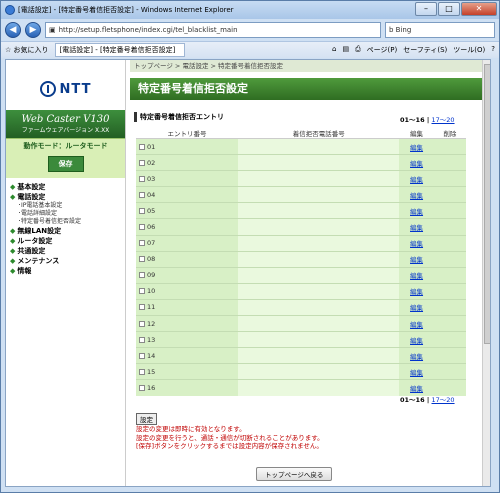 This screenshot has height=493, width=500. I want to click on menu-item: ◆ 共通設定, so click(65, 251).